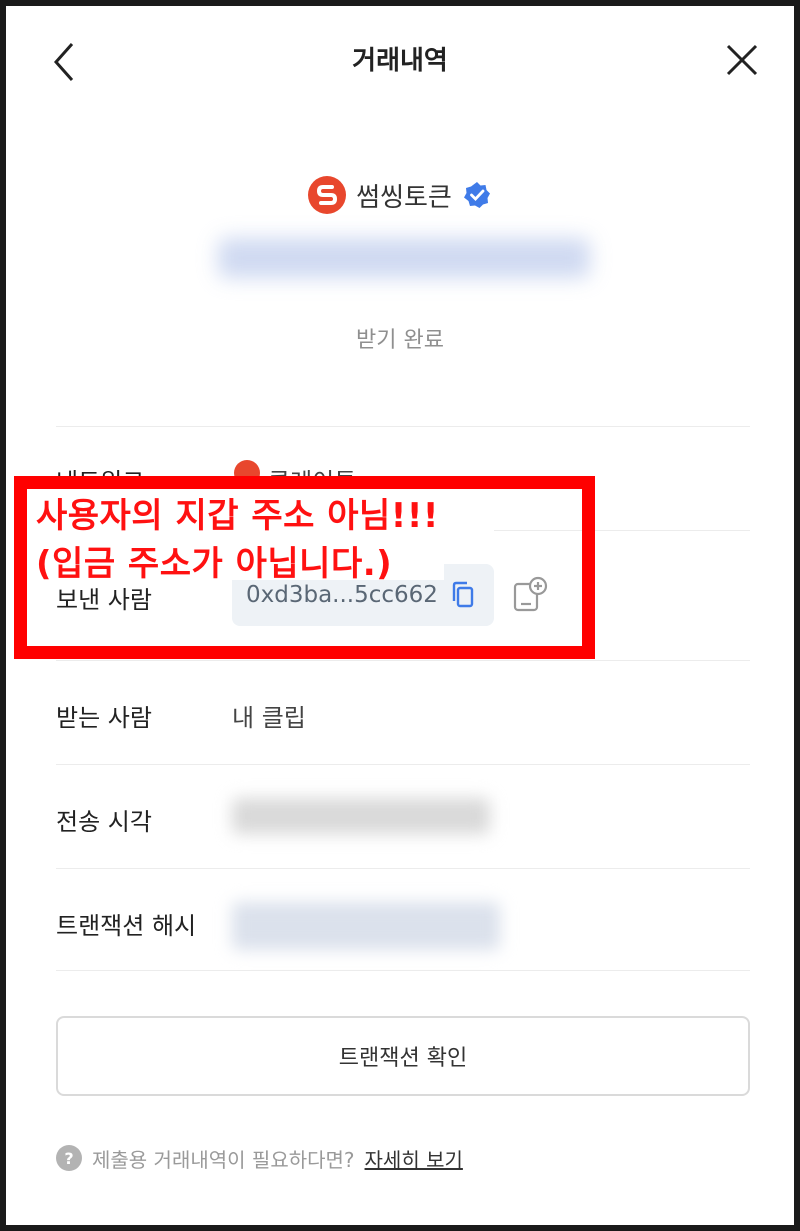 The image size is (800, 1231). I want to click on verified-badge-icon, so click(476, 195).